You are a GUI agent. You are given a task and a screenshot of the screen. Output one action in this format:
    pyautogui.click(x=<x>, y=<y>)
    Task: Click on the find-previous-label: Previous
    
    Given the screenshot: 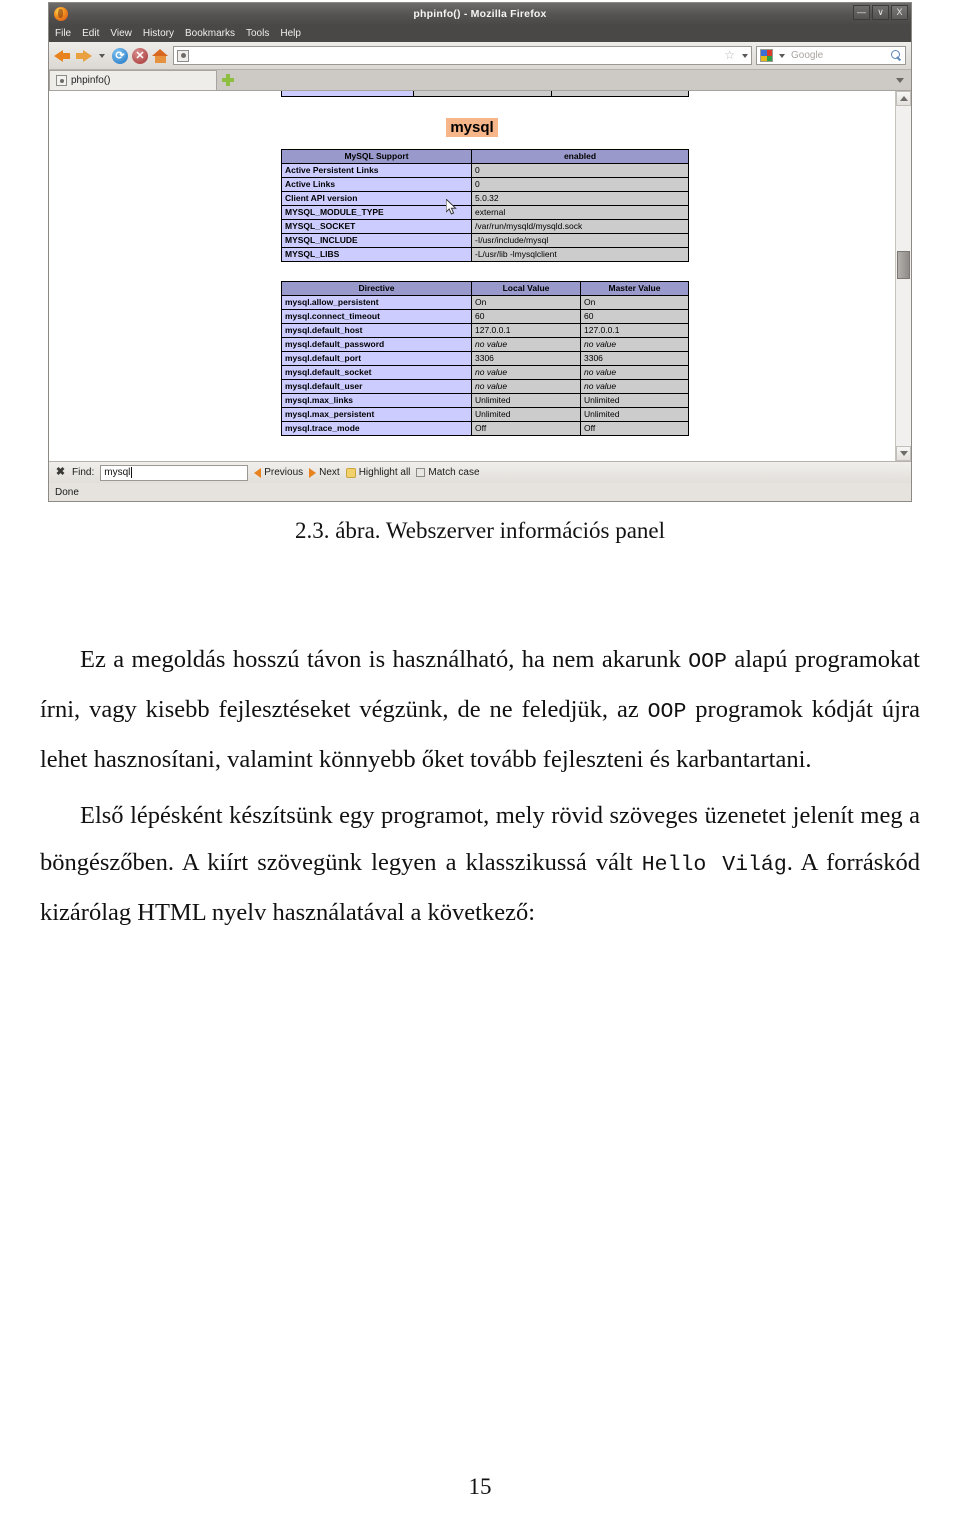 What is the action you would take?
    pyautogui.click(x=284, y=472)
    